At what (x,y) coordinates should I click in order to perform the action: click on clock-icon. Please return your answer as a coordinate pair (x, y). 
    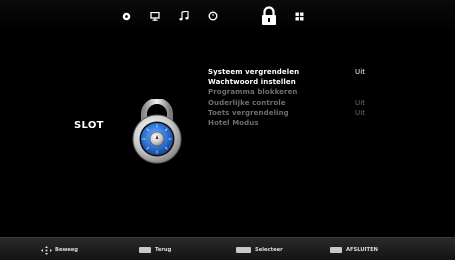
    Looking at the image, I should click on (213, 16).